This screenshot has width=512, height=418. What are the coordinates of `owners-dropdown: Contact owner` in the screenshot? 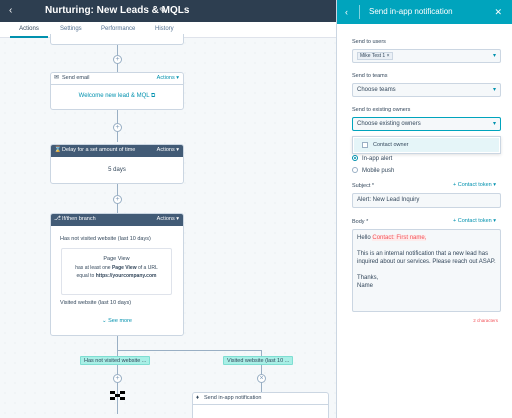 It's located at (426, 145).